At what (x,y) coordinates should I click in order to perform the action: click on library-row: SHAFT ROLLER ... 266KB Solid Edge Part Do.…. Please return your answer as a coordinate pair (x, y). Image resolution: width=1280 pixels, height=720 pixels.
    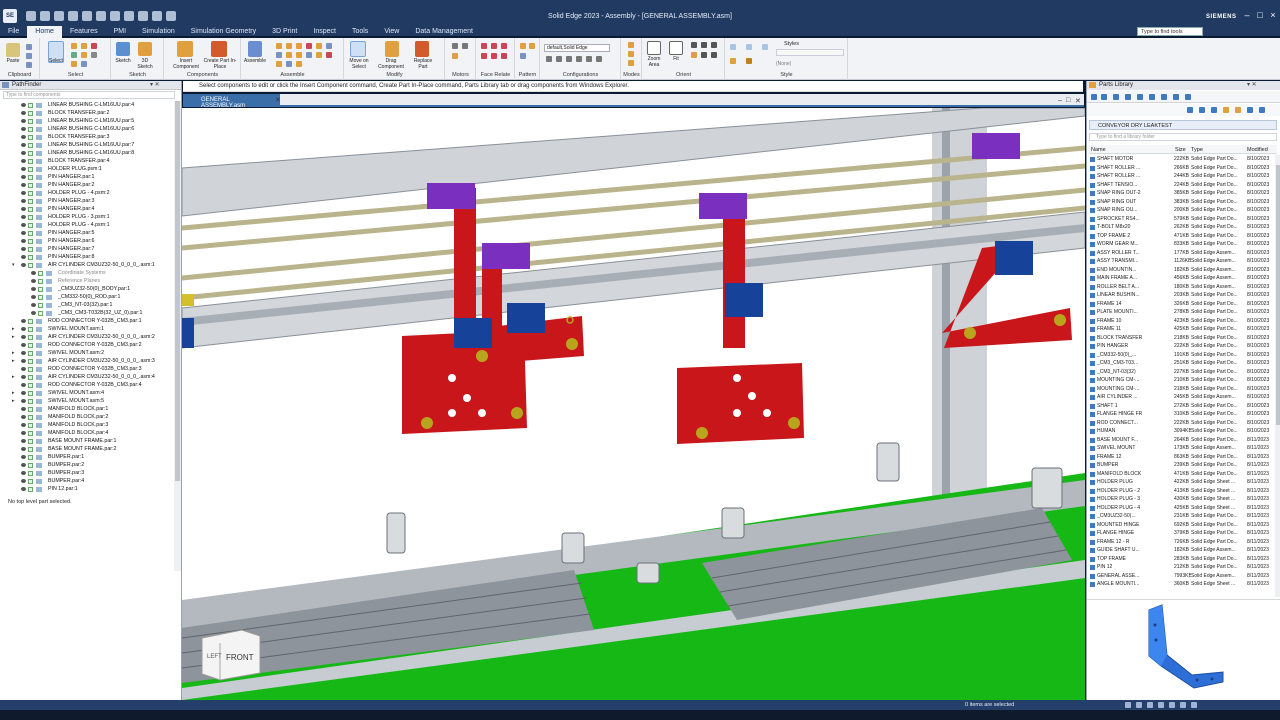
    Looking at the image, I should click on (1182, 168).